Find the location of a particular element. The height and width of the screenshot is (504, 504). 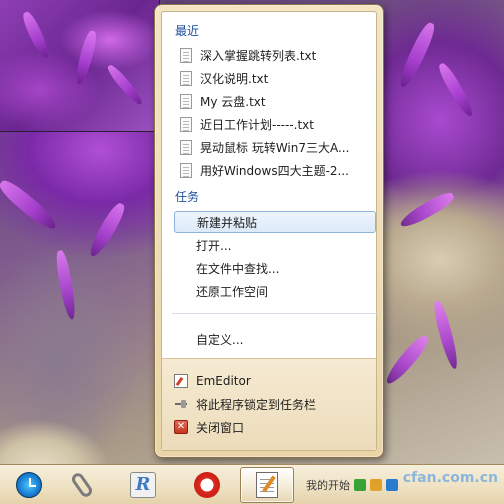

taskbar-paperclip-app-button is located at coordinates (79, 485).